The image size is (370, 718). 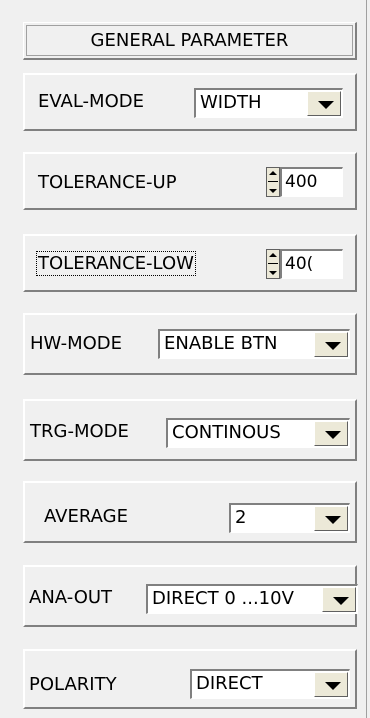 I want to click on trg-mode-group: TRG-MODE CONTINOUS, so click(x=190, y=430).